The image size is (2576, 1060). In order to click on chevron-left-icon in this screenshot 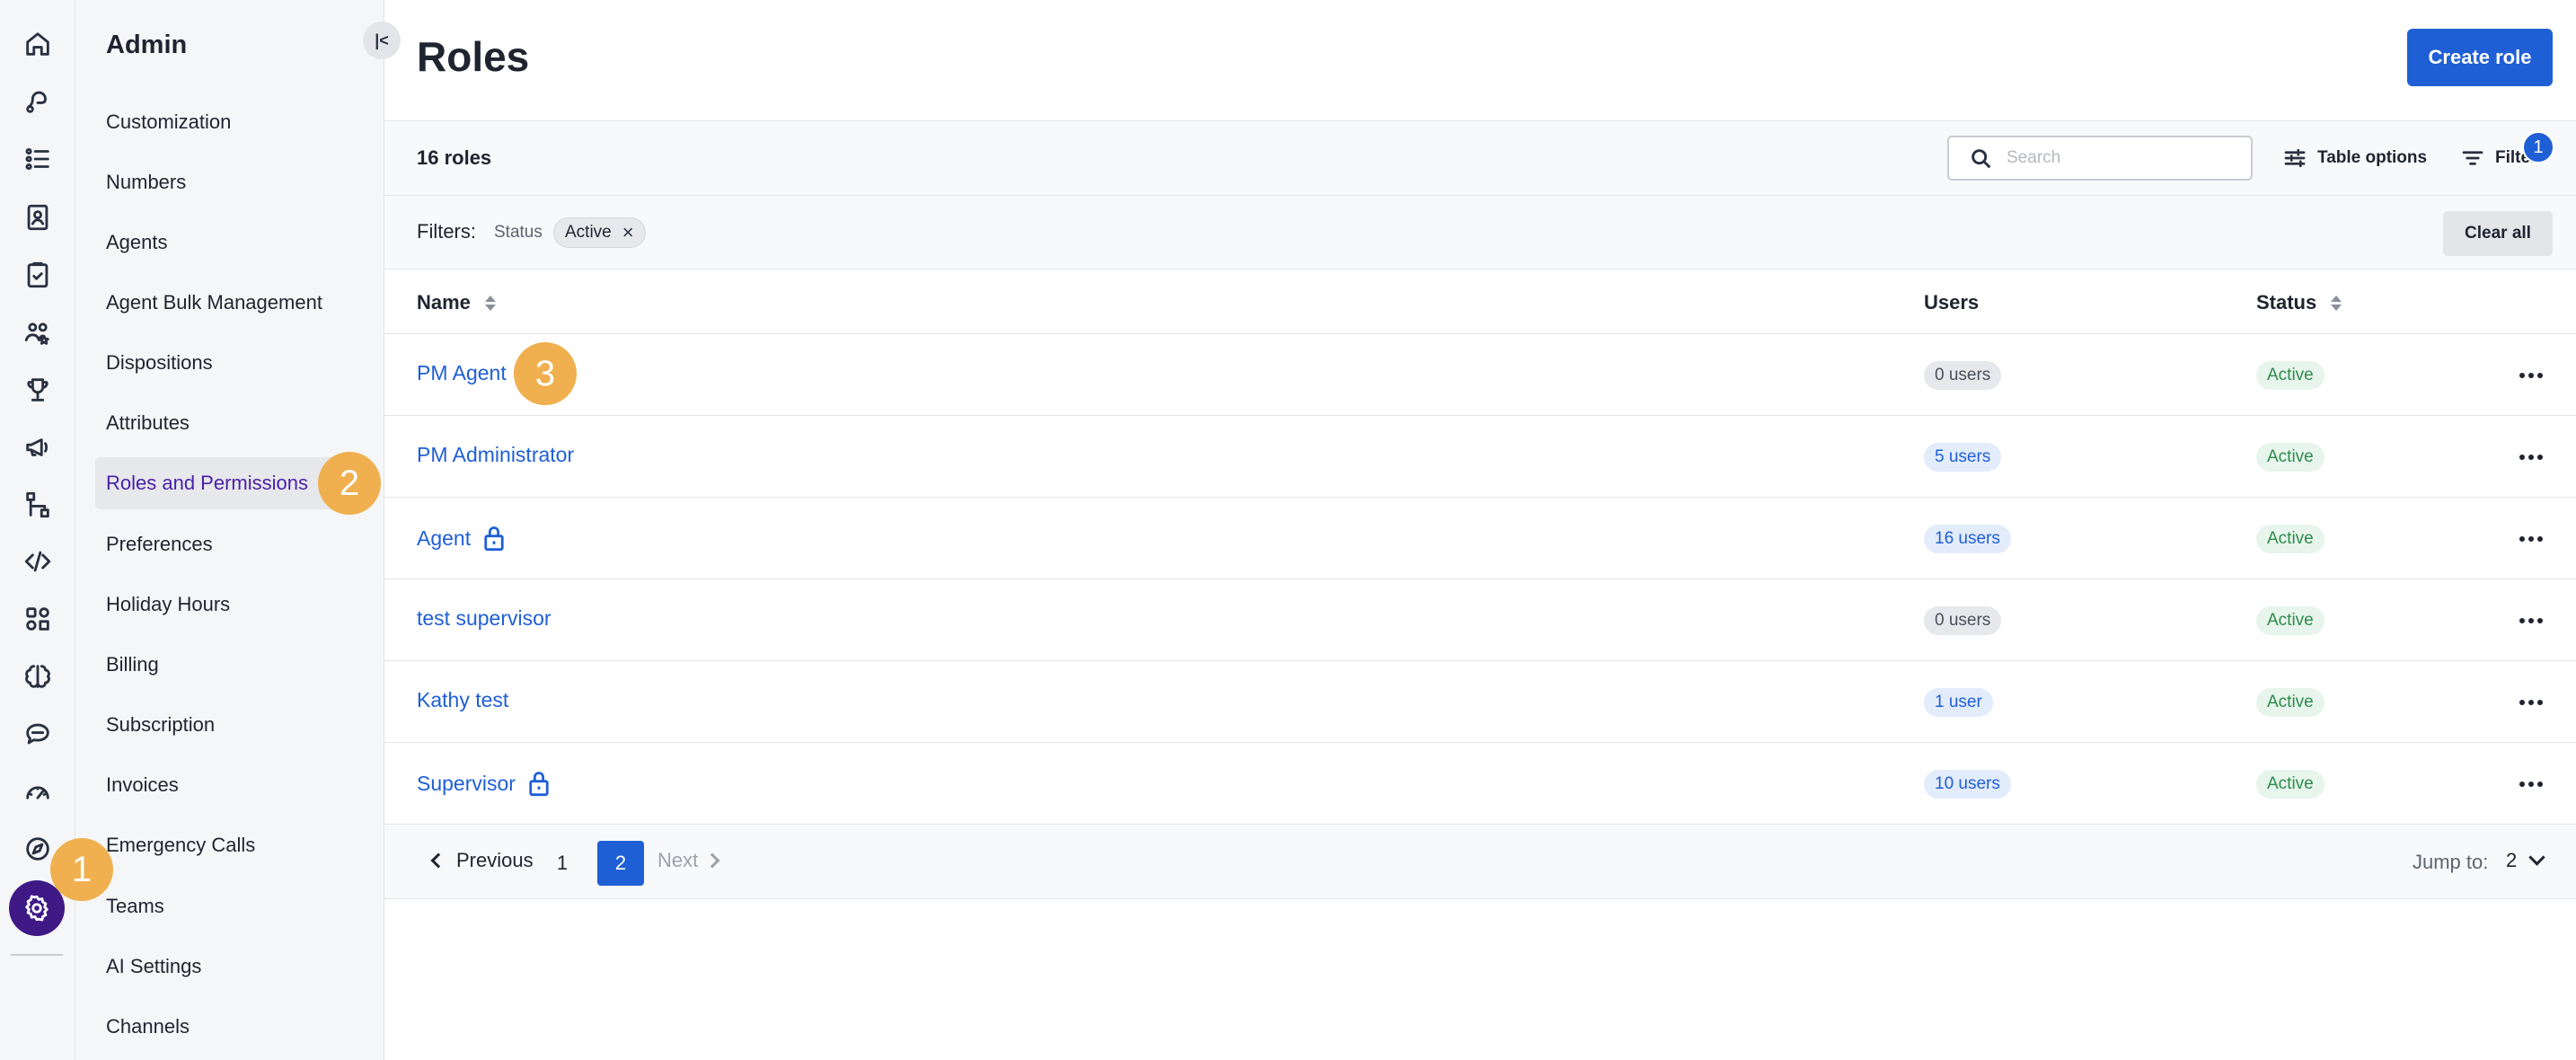, I will do `click(438, 861)`.